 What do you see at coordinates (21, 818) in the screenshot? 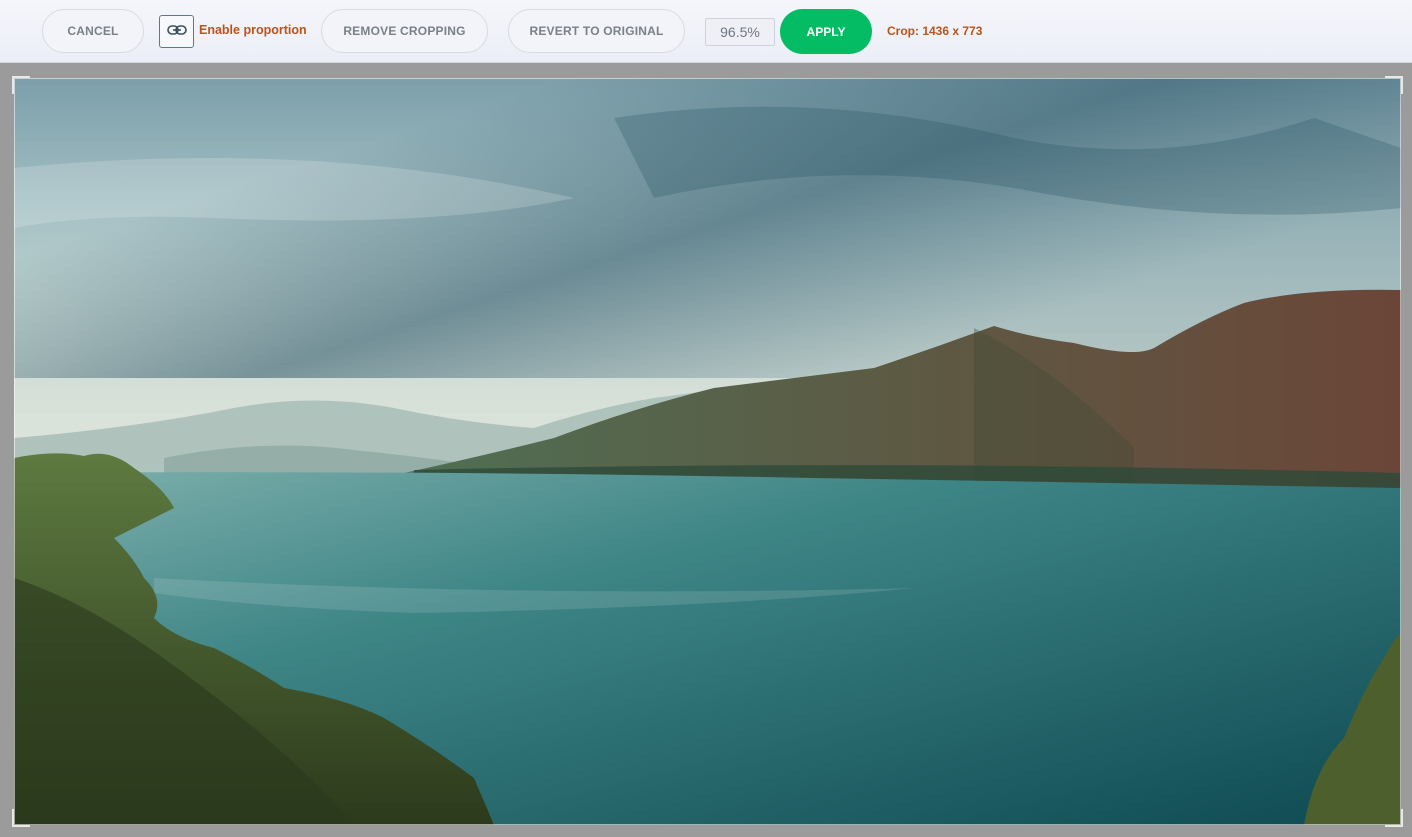
I see `crop-handle-bottom-left` at bounding box center [21, 818].